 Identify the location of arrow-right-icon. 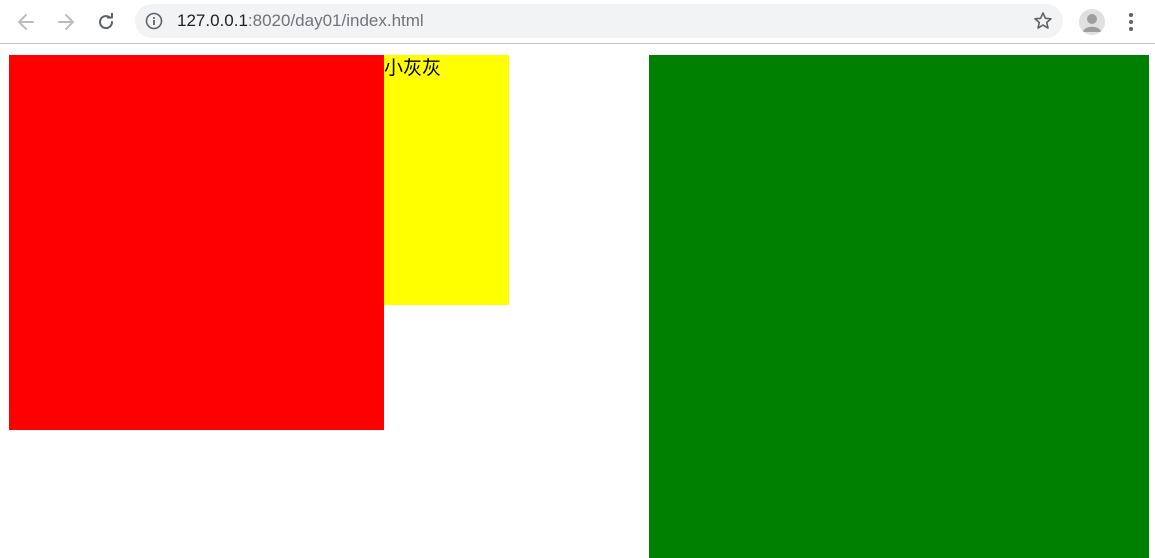
(66, 22).